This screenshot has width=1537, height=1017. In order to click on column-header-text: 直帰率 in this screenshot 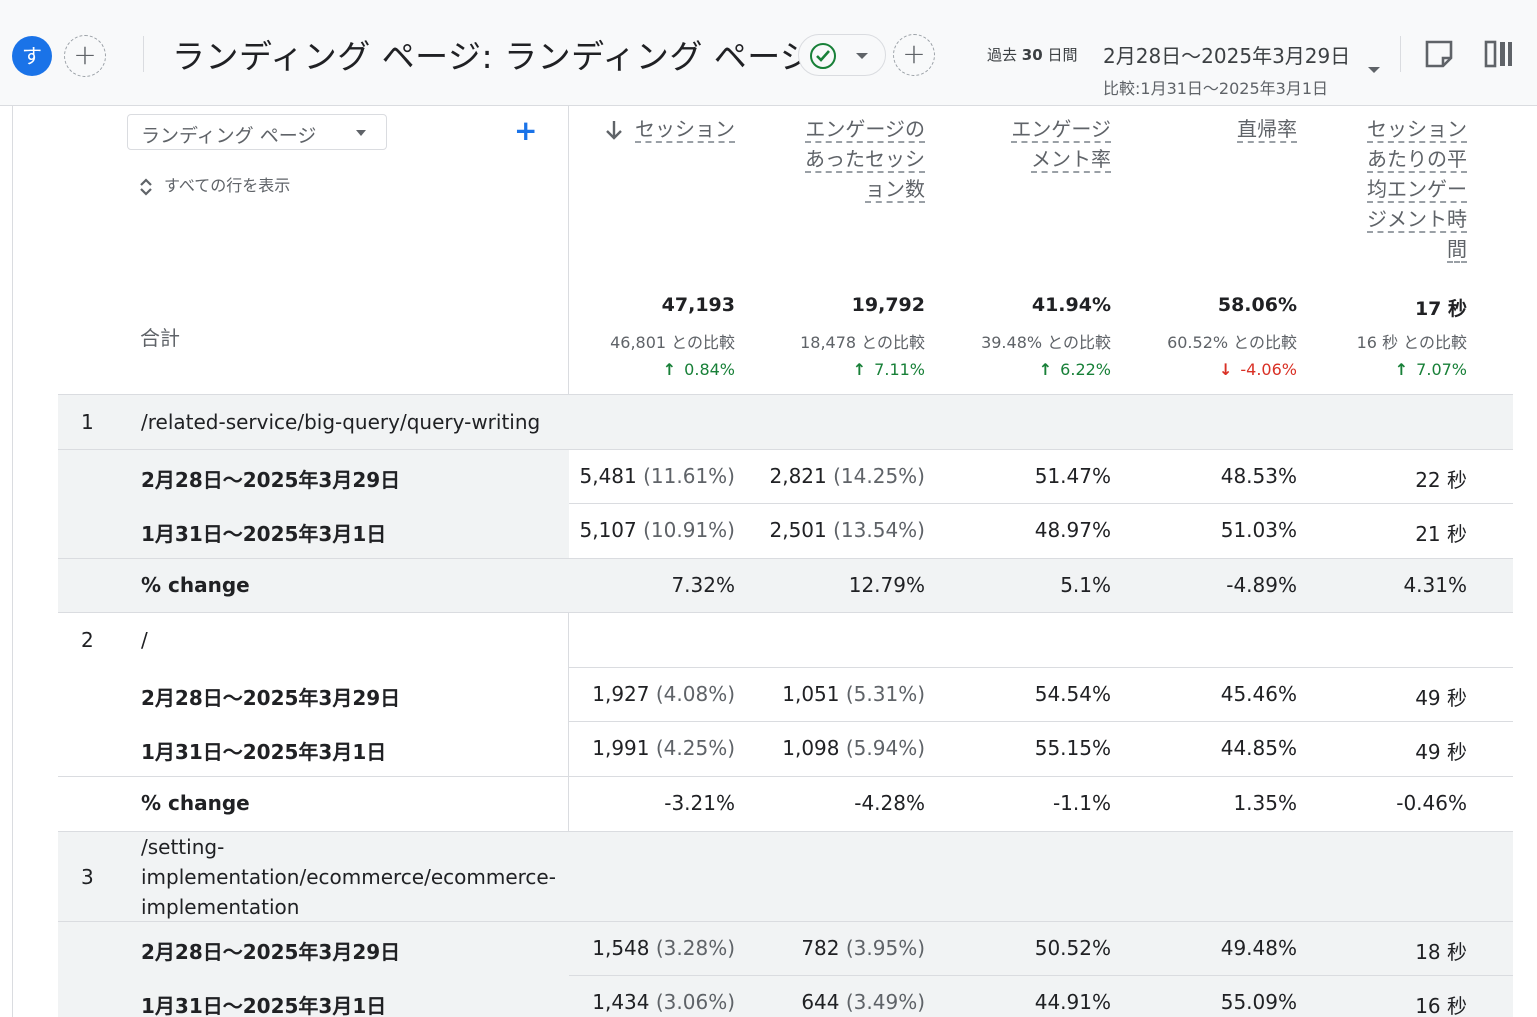, I will do `click(1267, 130)`.